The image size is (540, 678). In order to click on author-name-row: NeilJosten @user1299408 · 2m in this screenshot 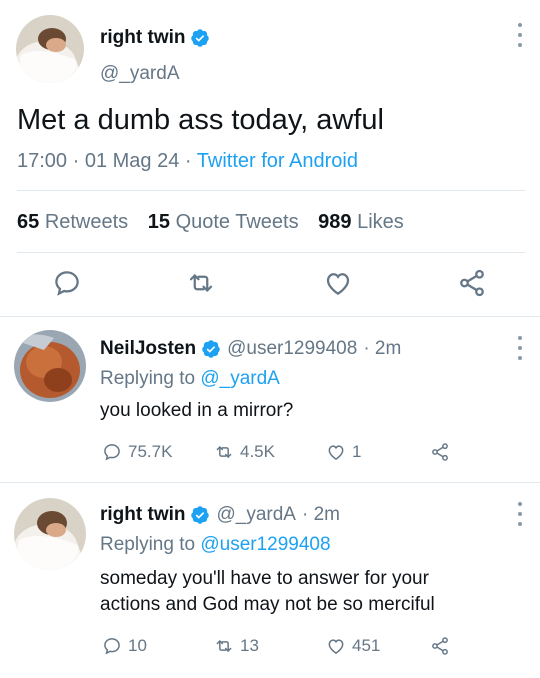, I will do `click(250, 349)`.